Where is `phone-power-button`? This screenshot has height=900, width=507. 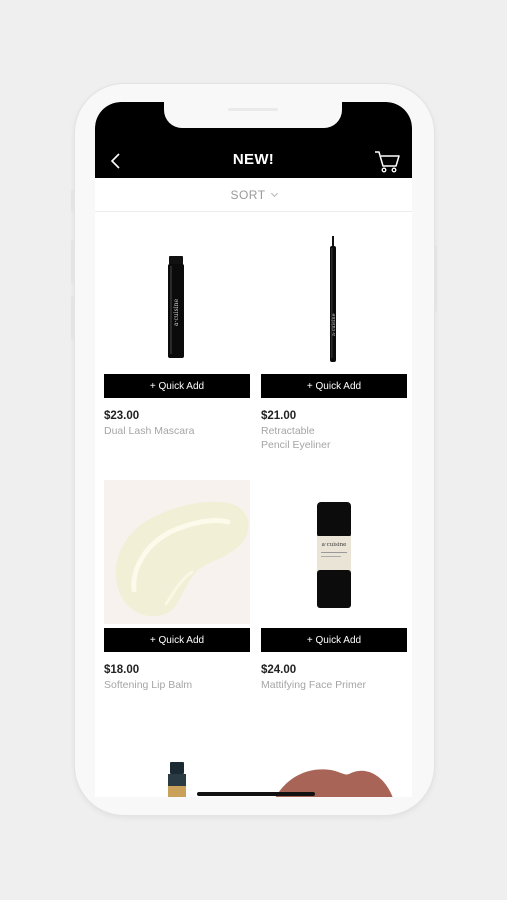 phone-power-button is located at coordinates (435, 279).